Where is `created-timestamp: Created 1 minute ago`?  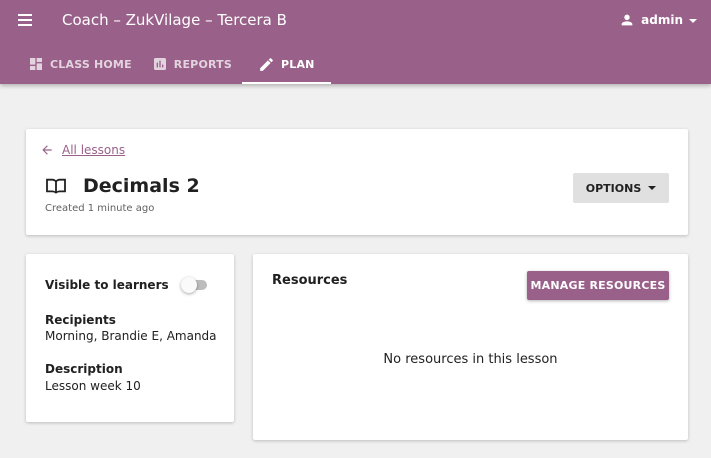 created-timestamp: Created 1 minute ago is located at coordinates (100, 208).